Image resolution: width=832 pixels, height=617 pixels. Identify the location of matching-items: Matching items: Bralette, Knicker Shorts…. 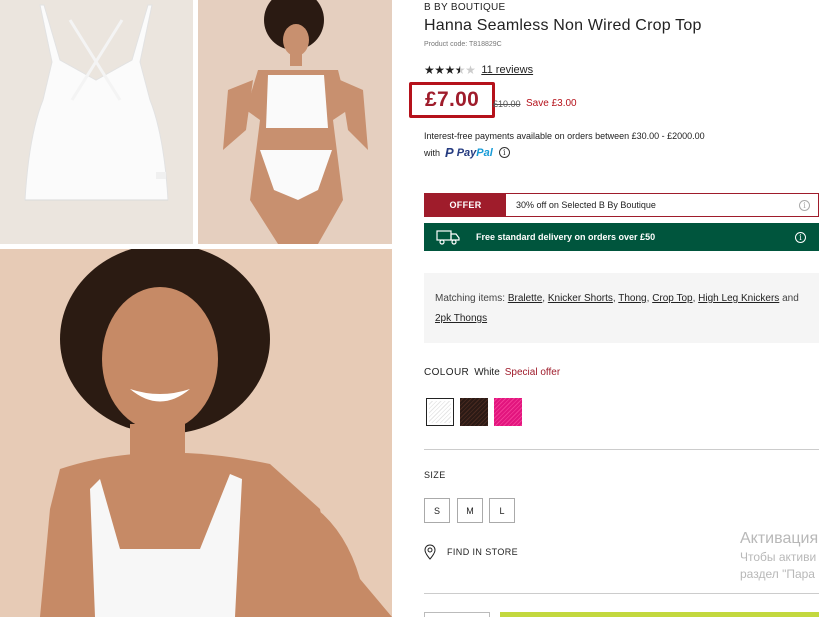
(621, 308).